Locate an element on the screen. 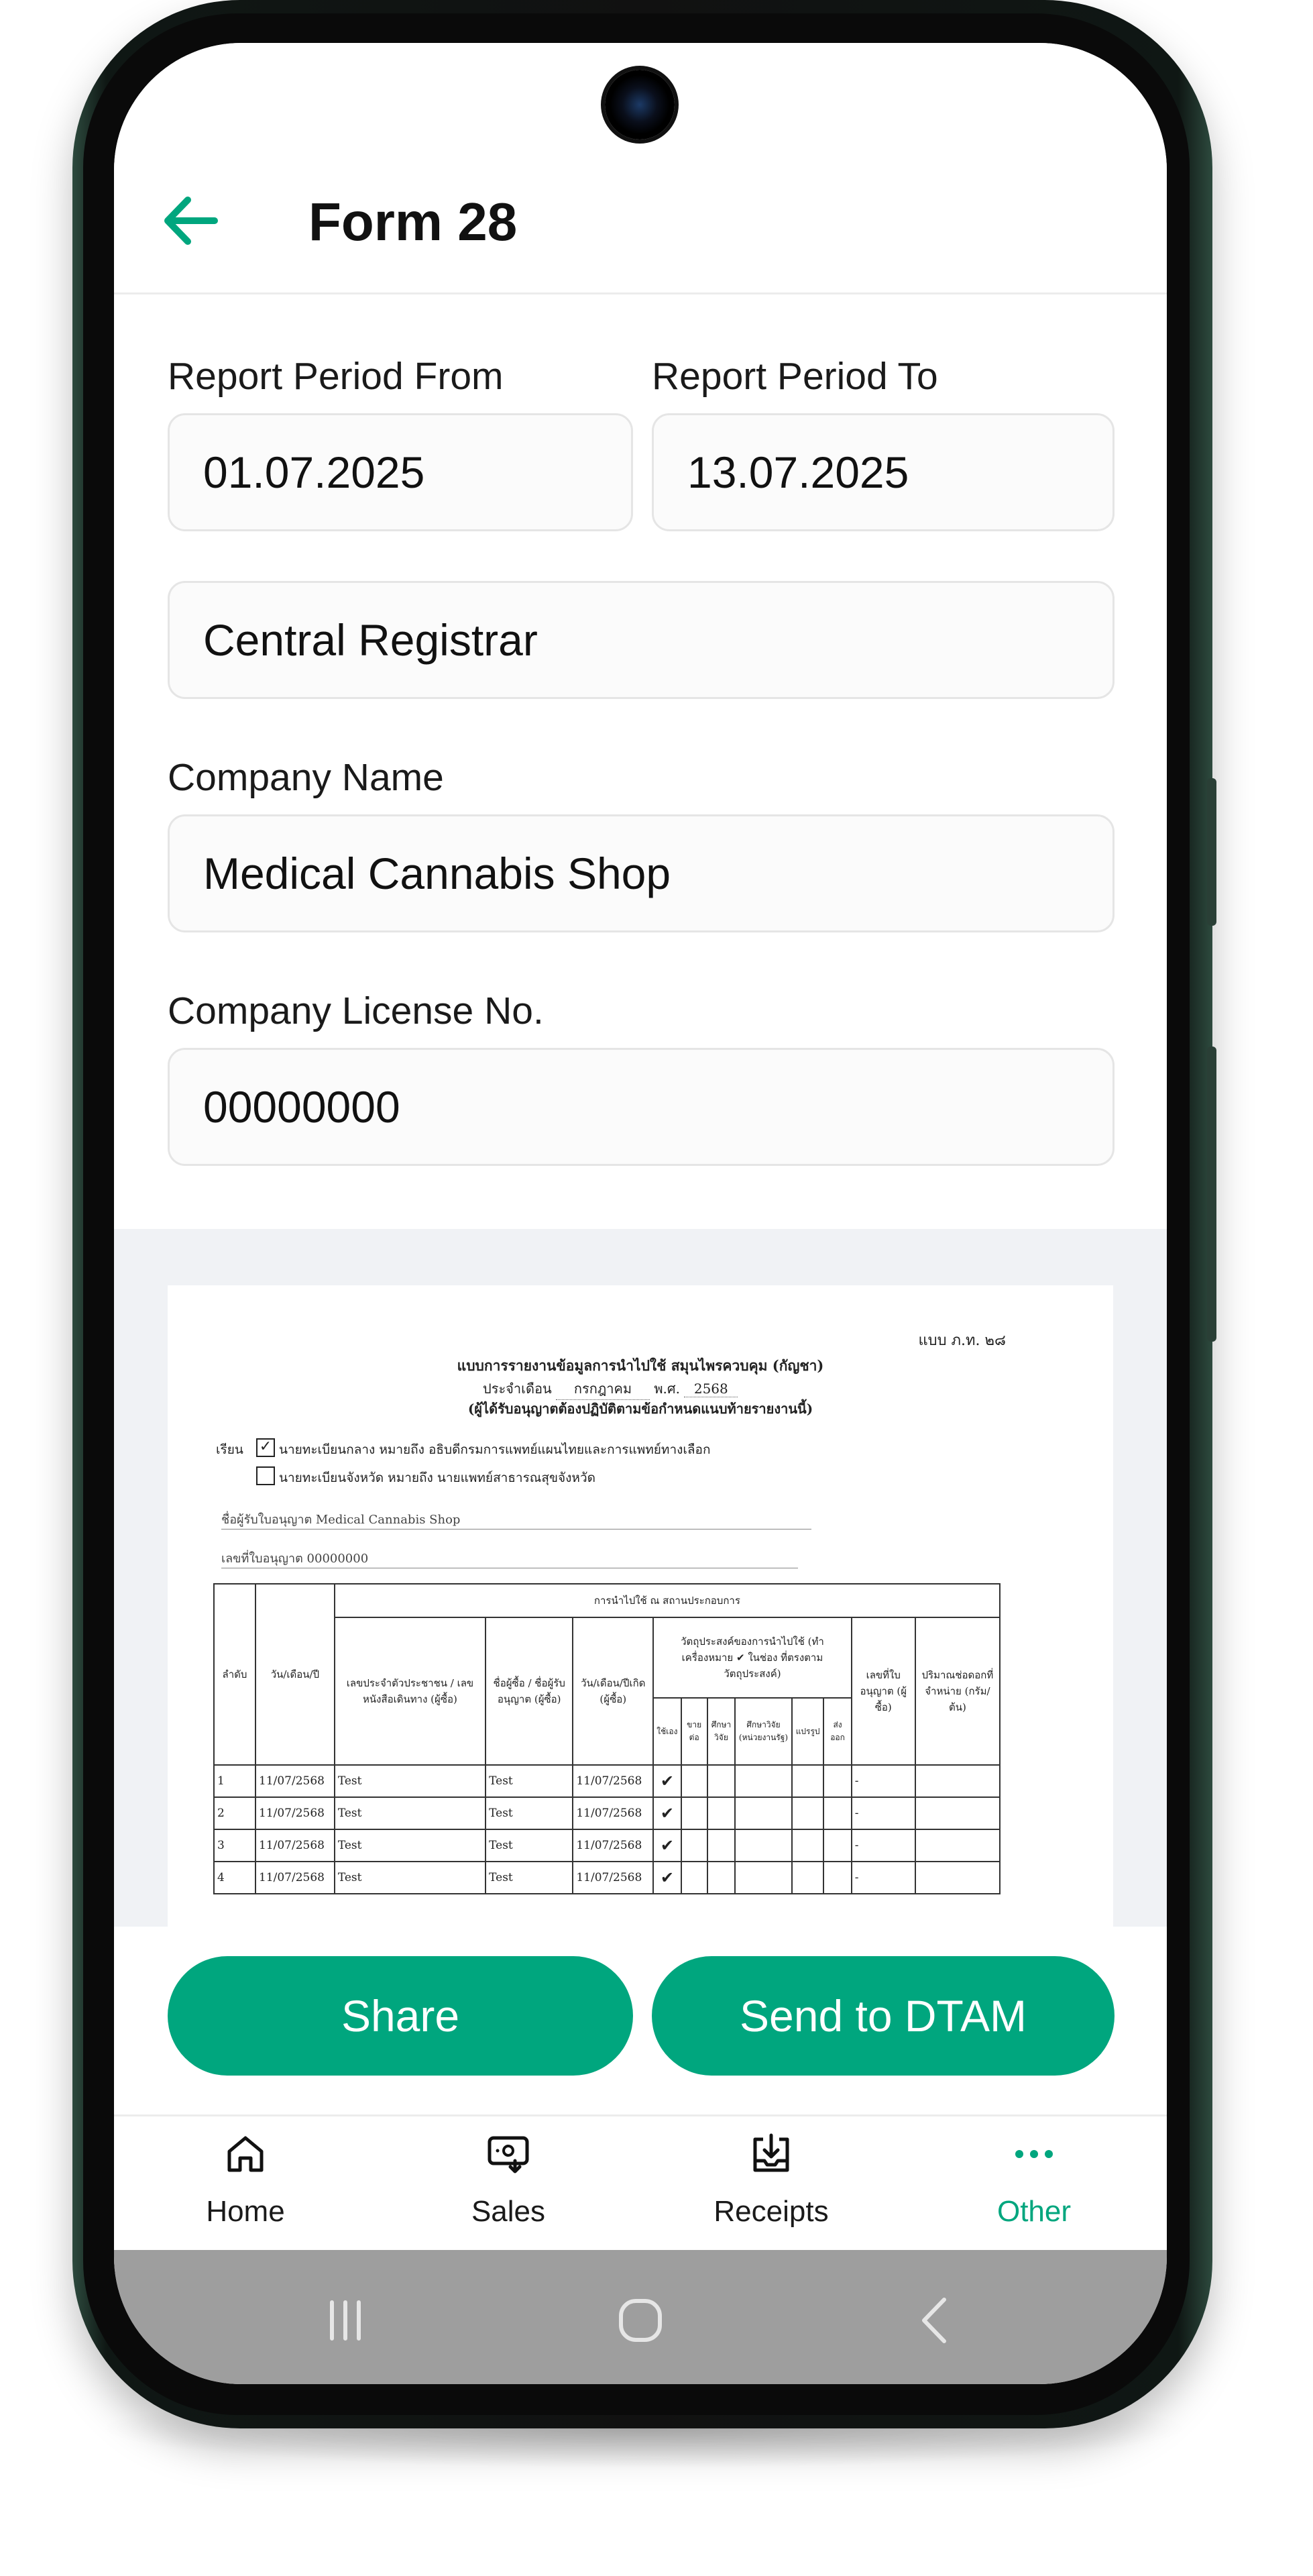  col-no: ลำดับ is located at coordinates (234, 1674).